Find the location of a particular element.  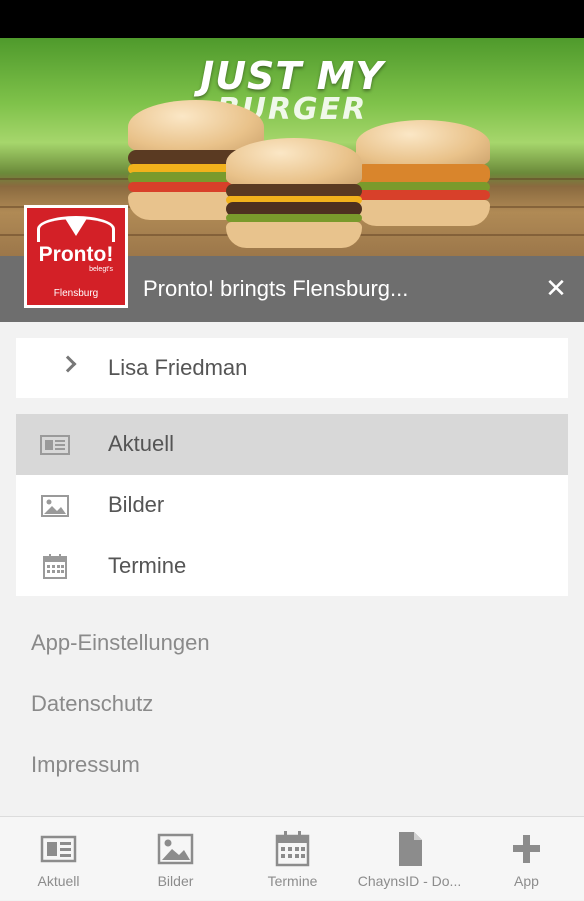

bottom-nav-bilder: Bilder is located at coordinates (175, 859).